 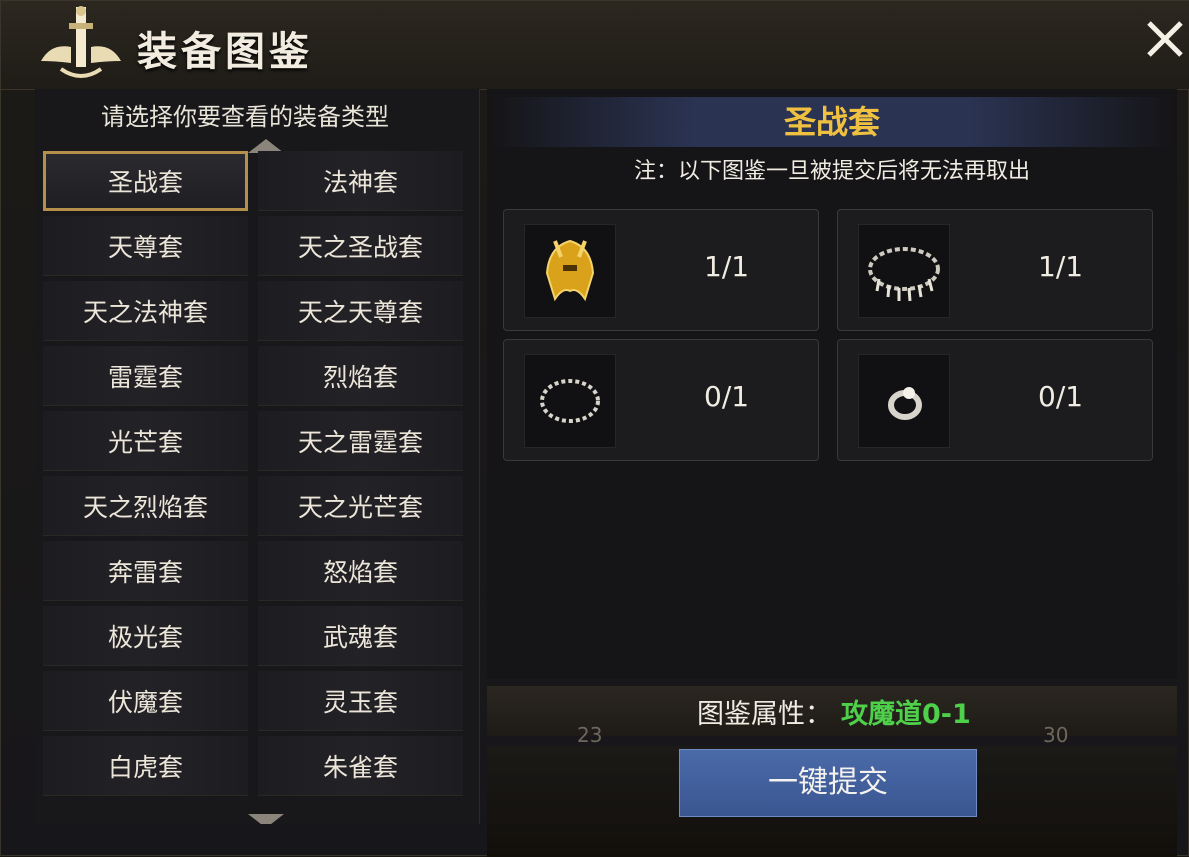 What do you see at coordinates (590, 735) in the screenshot?
I see `background-number: 23` at bounding box center [590, 735].